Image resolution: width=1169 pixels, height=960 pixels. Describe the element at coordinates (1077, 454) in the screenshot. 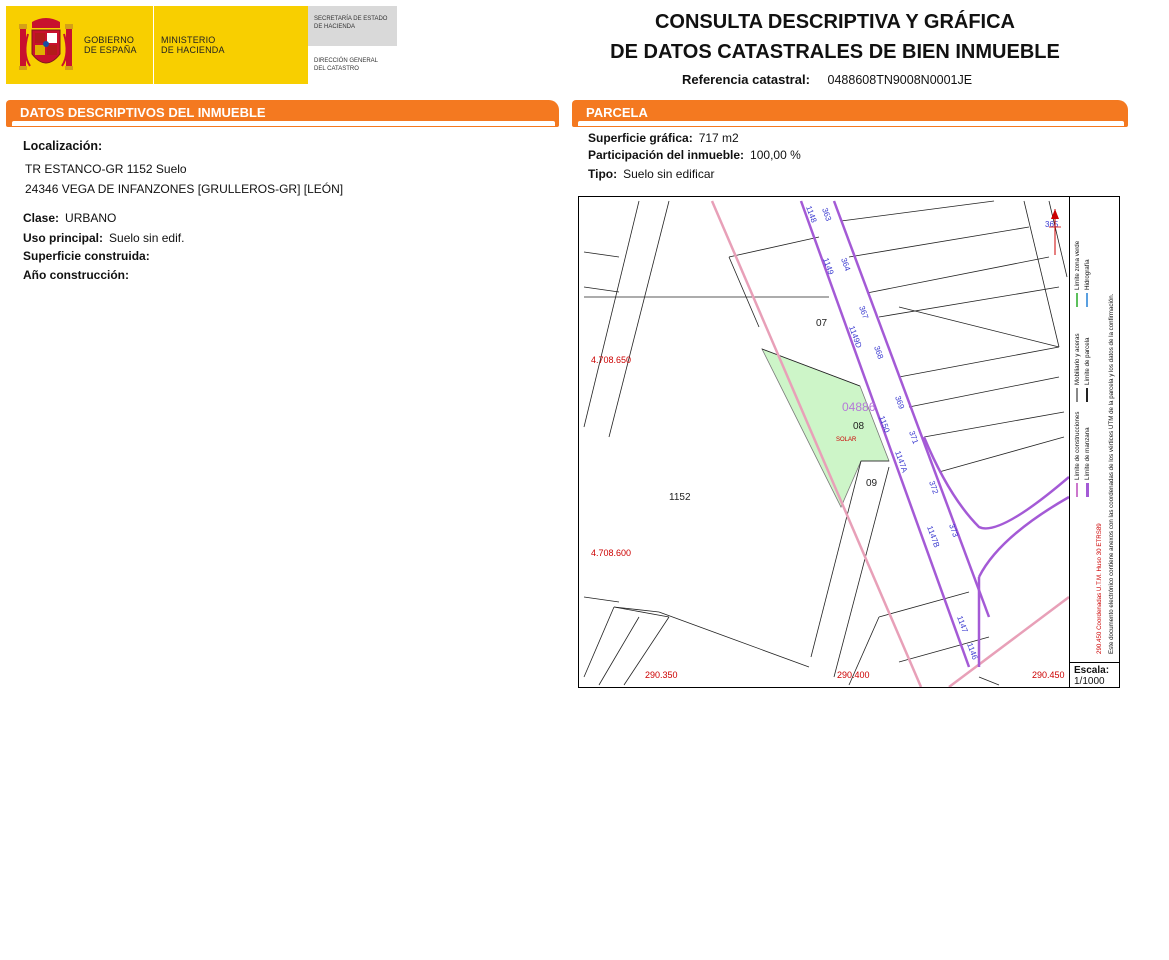

I see `legend-limite-construcciones: Límite de construcciones` at that location.